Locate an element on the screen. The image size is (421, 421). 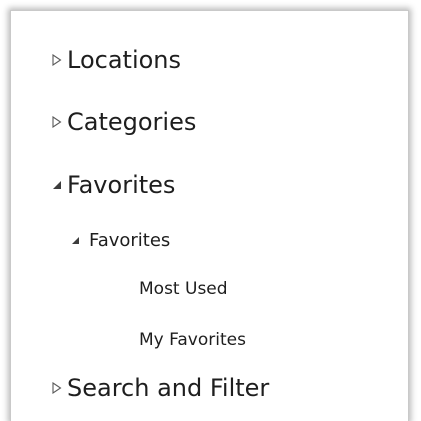
tree-item-locations: Locations is located at coordinates (116, 60).